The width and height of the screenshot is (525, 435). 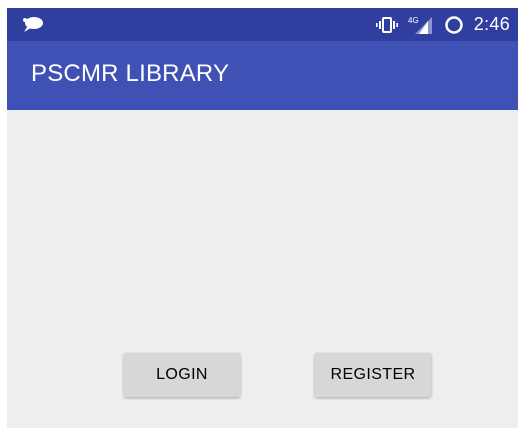 What do you see at coordinates (373, 375) in the screenshot?
I see `register-button: REGISTER` at bounding box center [373, 375].